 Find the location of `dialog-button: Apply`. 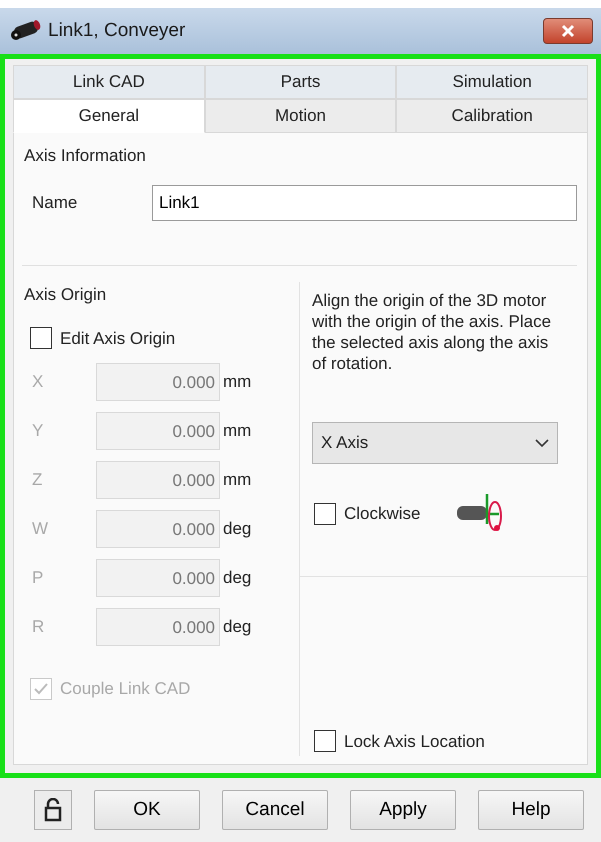

dialog-button: Apply is located at coordinates (403, 810).